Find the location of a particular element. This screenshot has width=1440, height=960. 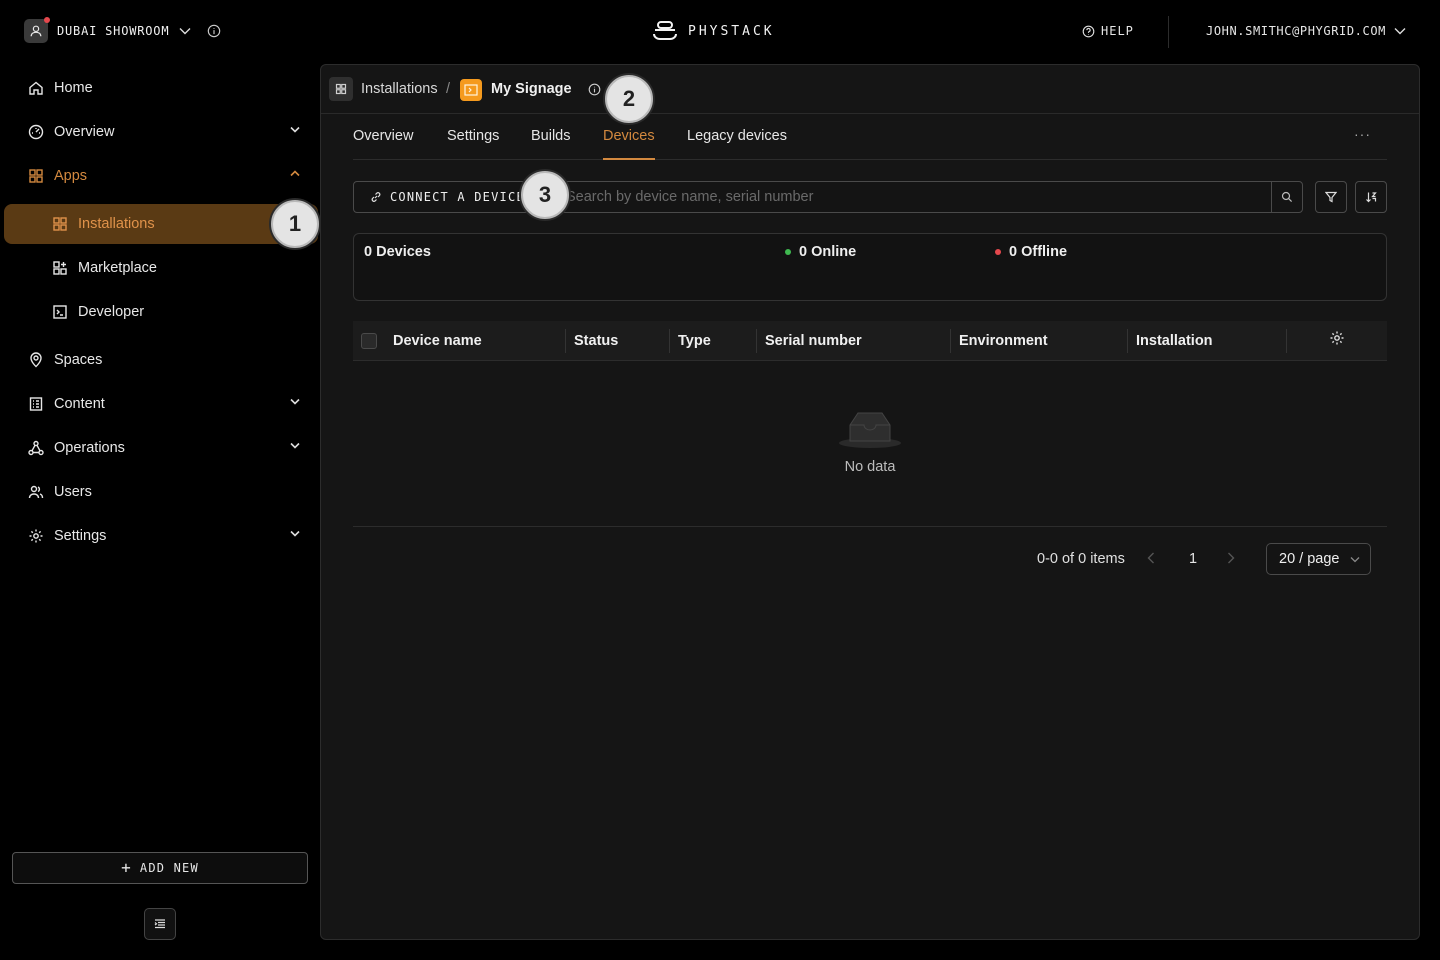

search-button is located at coordinates (1287, 197).